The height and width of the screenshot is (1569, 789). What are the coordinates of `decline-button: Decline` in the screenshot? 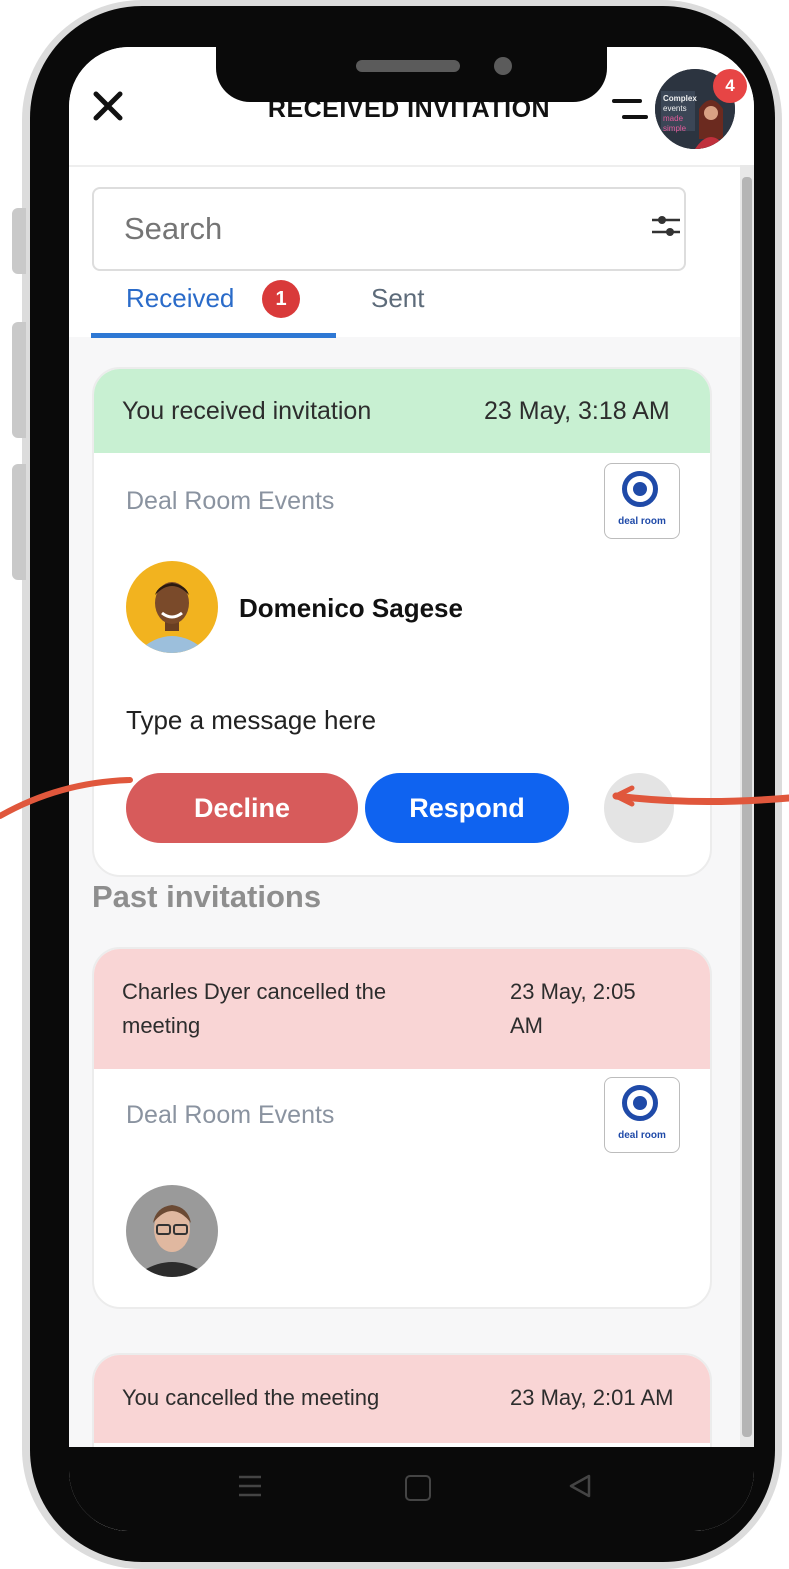 It's located at (242, 808).